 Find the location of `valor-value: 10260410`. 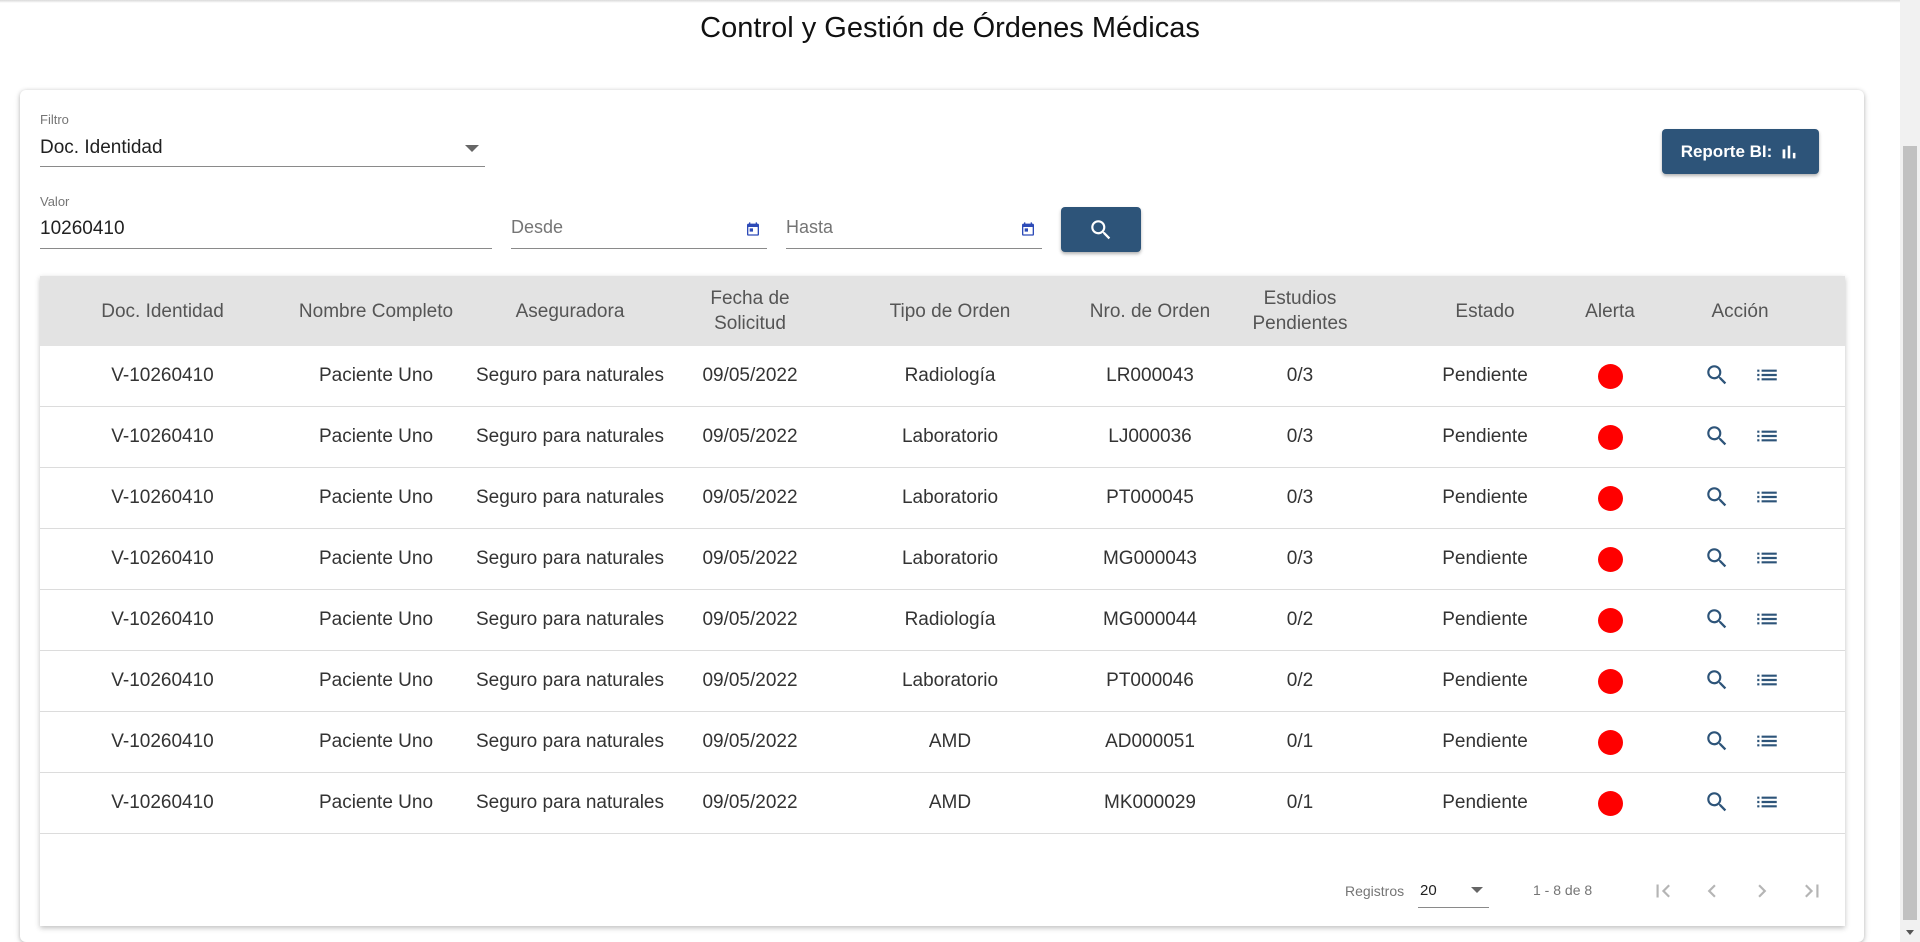

valor-value: 10260410 is located at coordinates (82, 228).